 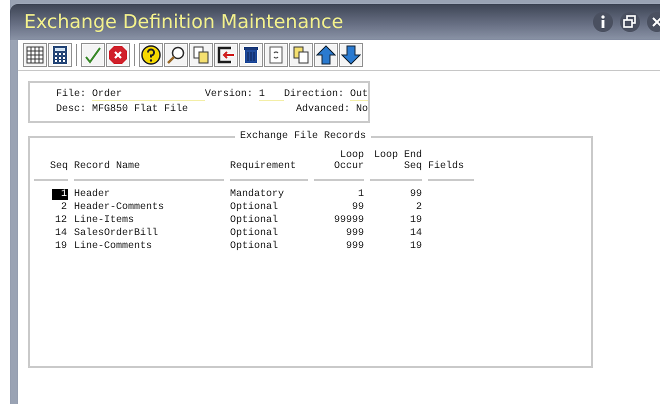 I want to click on seq-cell: 19, so click(x=61, y=246).